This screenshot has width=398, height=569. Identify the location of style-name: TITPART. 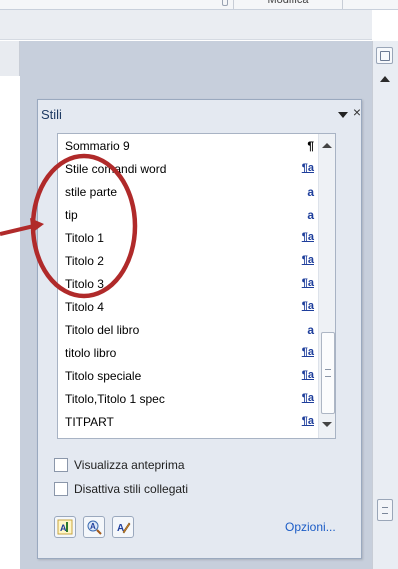
(89, 422).